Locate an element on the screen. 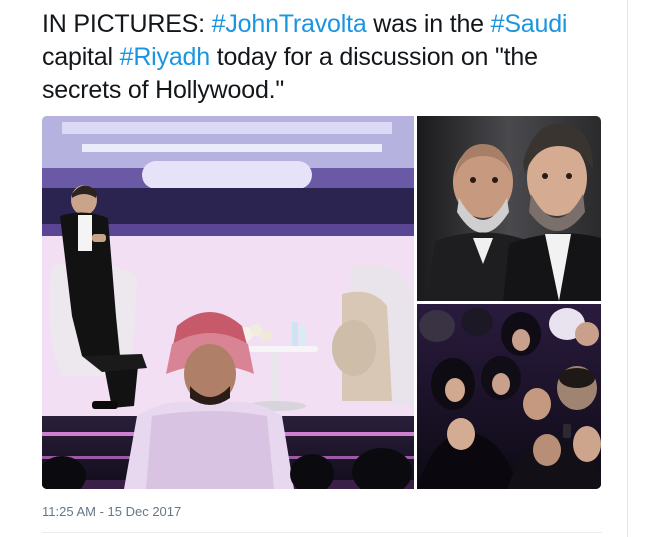 Image resolution: width=645 pixels, height=537 pixels. tweet-text-segment: IN PICTURES: is located at coordinates (127, 24).